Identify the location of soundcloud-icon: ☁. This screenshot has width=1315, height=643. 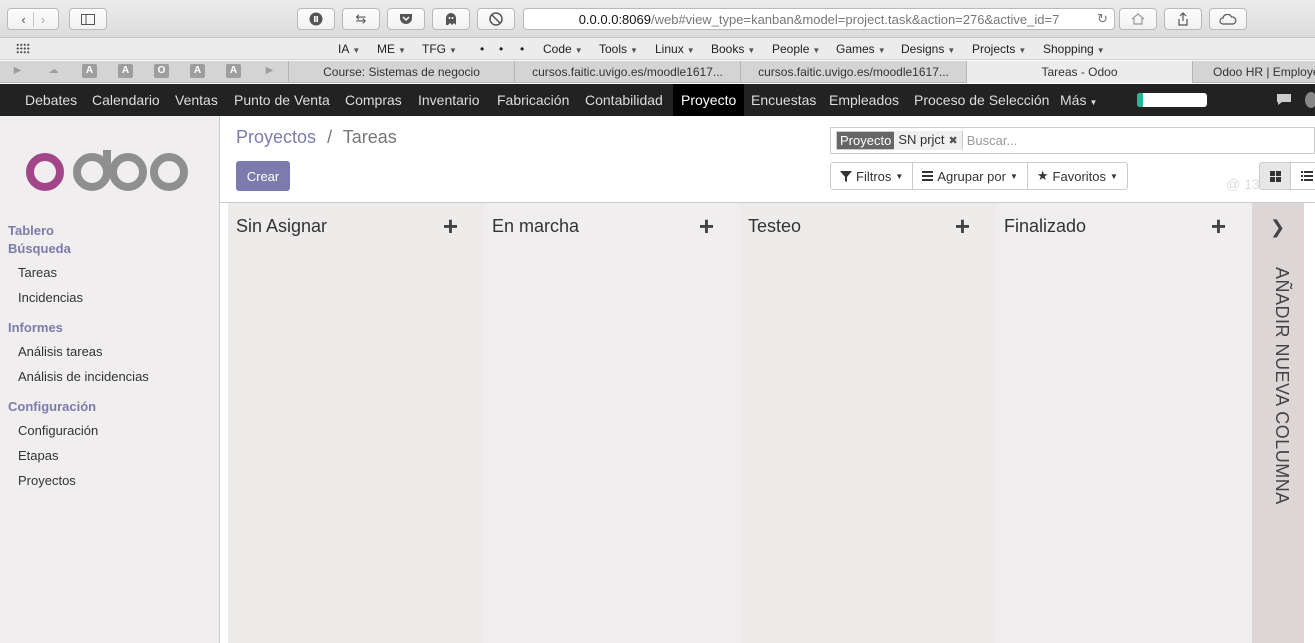
(53, 71).